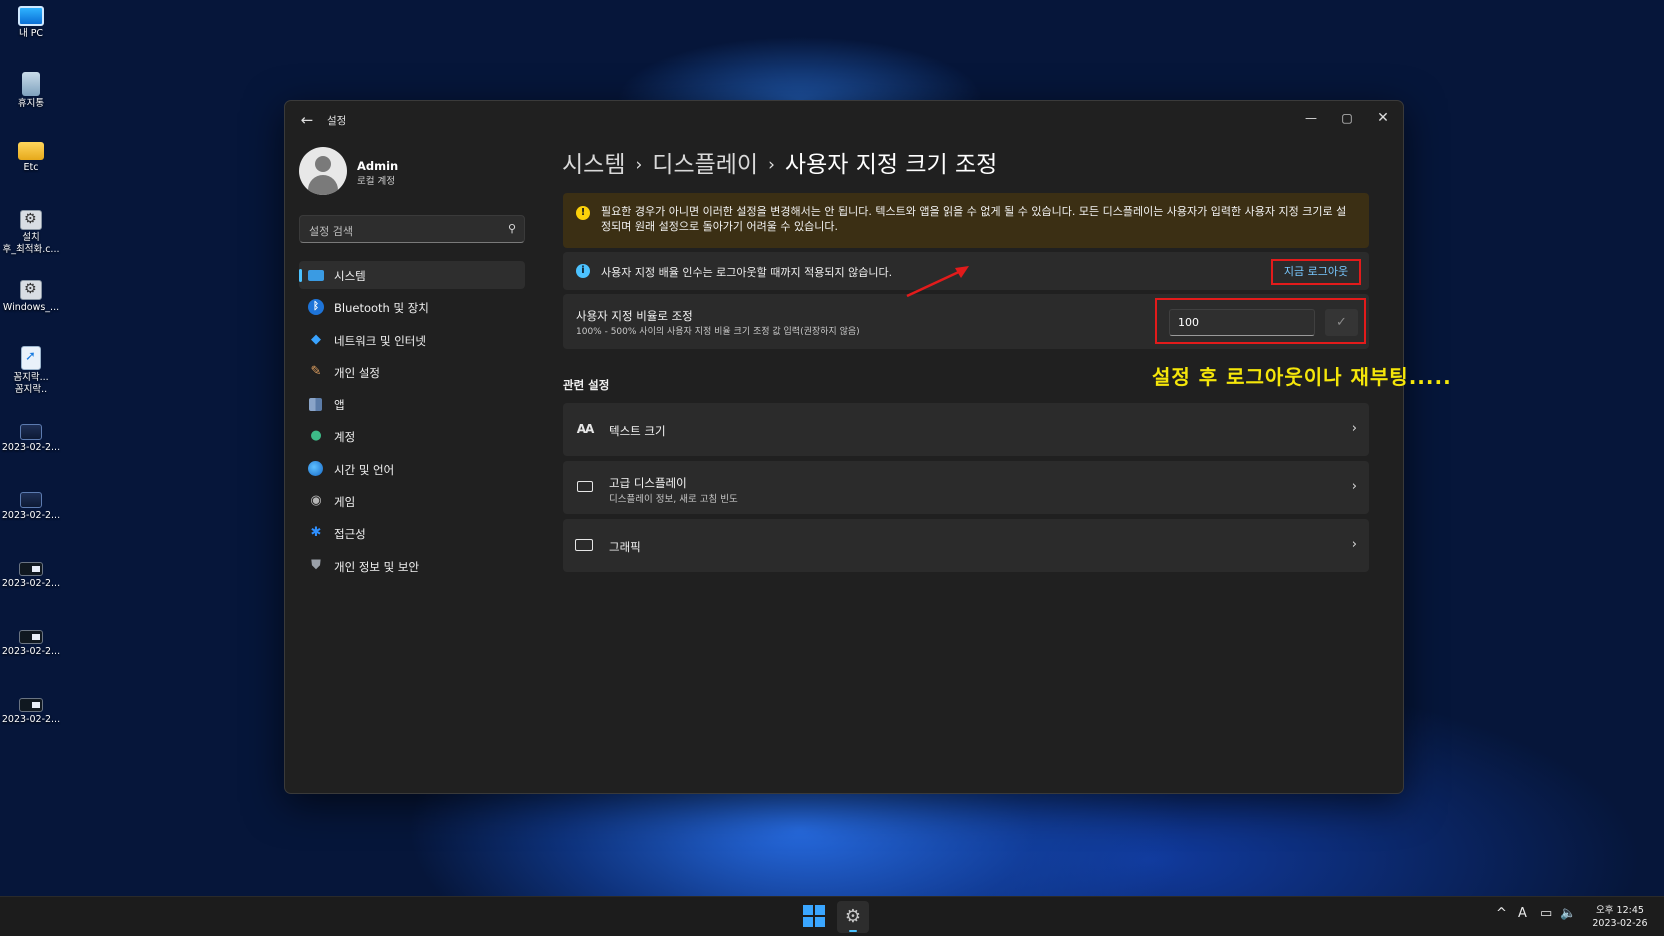  I want to click on sidebar-item-gaming: ◉ 게임, so click(412, 501).